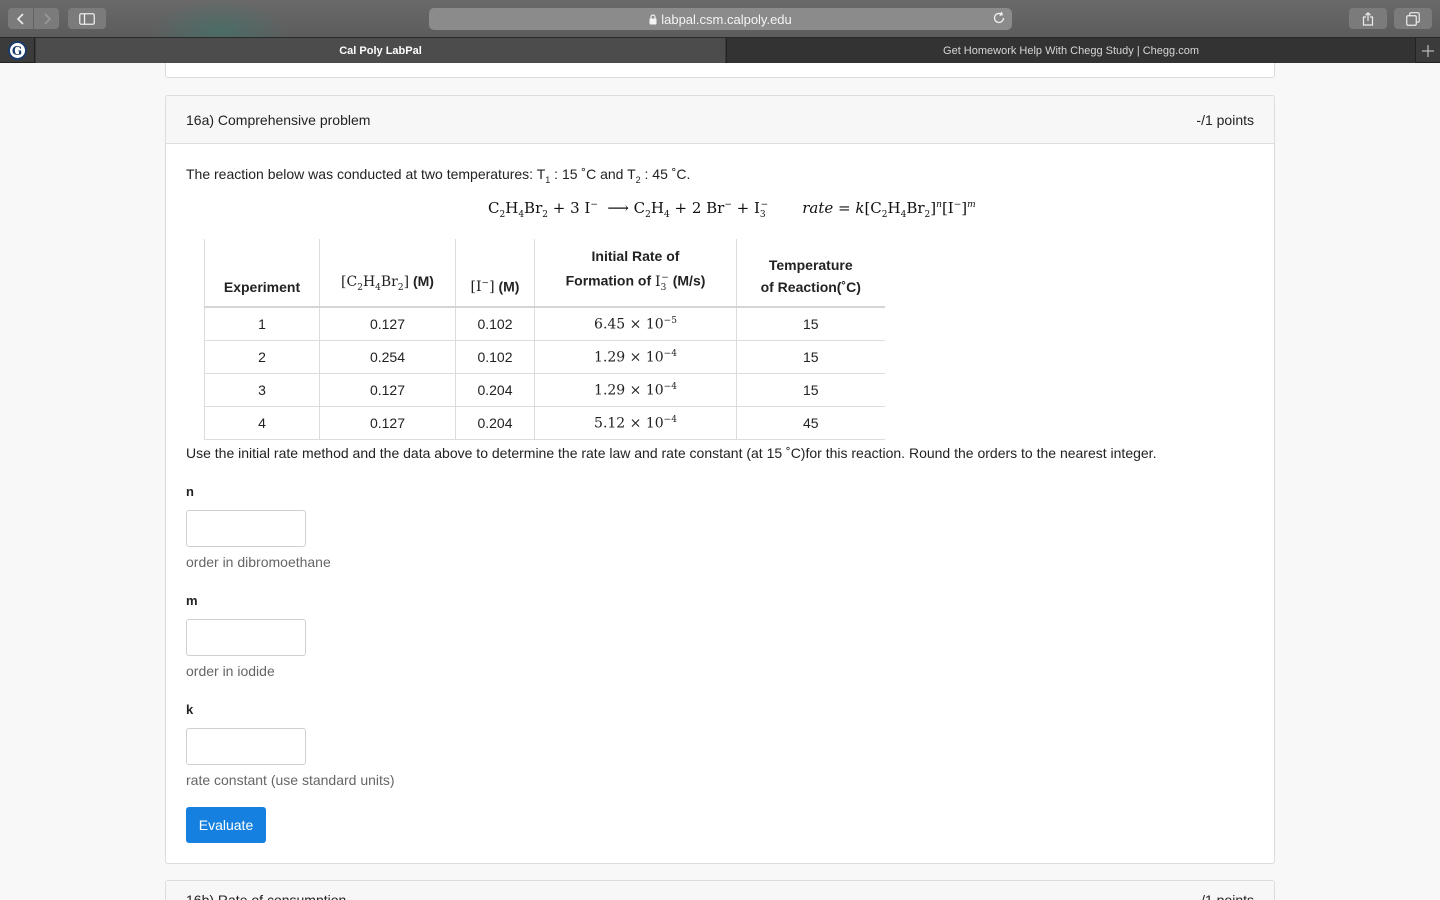 The image size is (1440, 900). Describe the element at coordinates (810, 422) in the screenshot. I see `cell-temperature: 45` at that location.